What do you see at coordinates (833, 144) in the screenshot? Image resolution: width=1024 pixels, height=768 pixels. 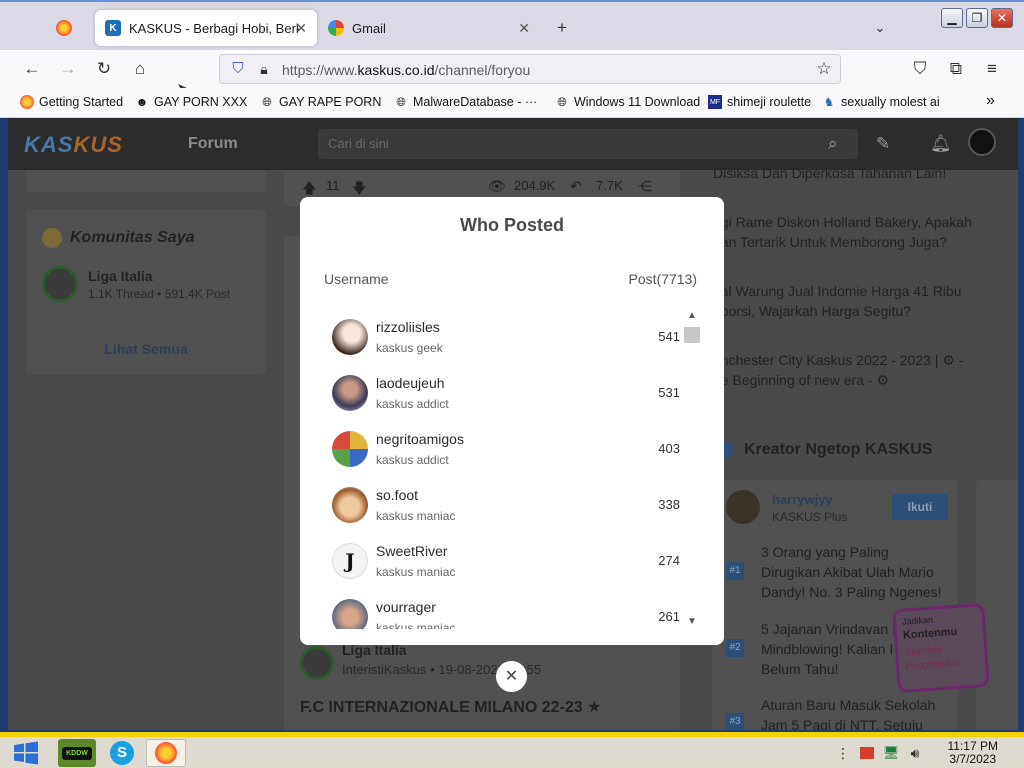 I see `search-icon: ⌕` at bounding box center [833, 144].